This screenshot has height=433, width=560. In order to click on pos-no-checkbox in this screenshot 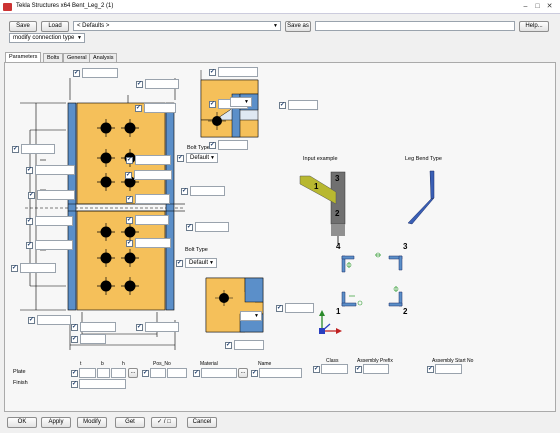, I will do `click(145, 373)`.